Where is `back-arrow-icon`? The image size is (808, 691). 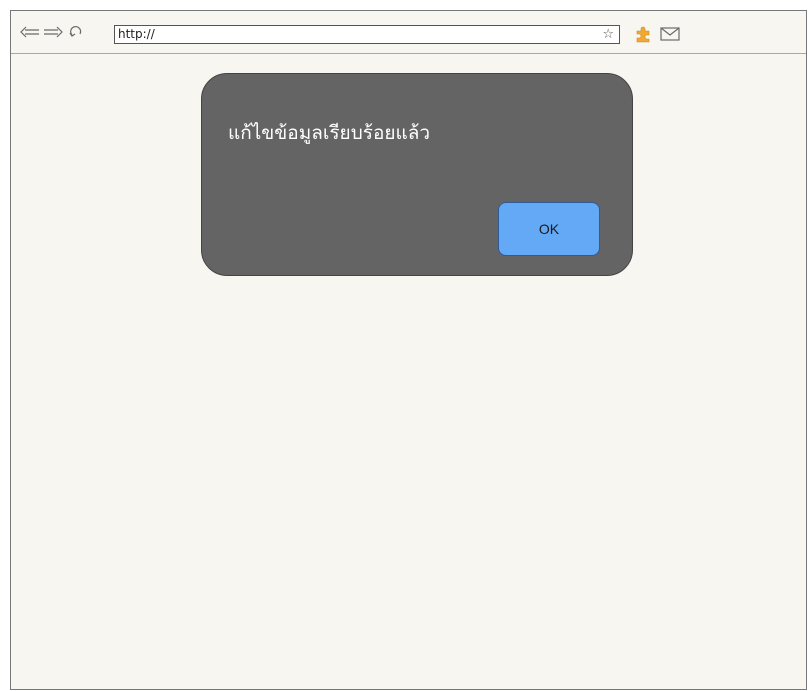
back-arrow-icon is located at coordinates (30, 32).